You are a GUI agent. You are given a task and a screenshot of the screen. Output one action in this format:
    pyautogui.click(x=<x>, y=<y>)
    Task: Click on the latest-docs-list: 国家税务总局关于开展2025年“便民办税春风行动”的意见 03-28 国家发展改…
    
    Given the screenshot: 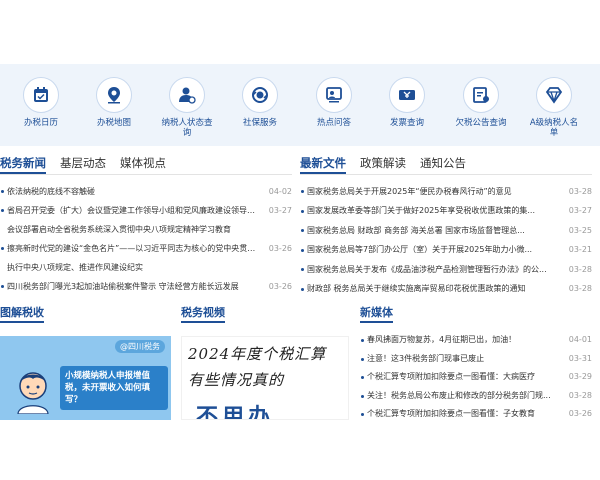 What is the action you would take?
    pyautogui.click(x=446, y=240)
    